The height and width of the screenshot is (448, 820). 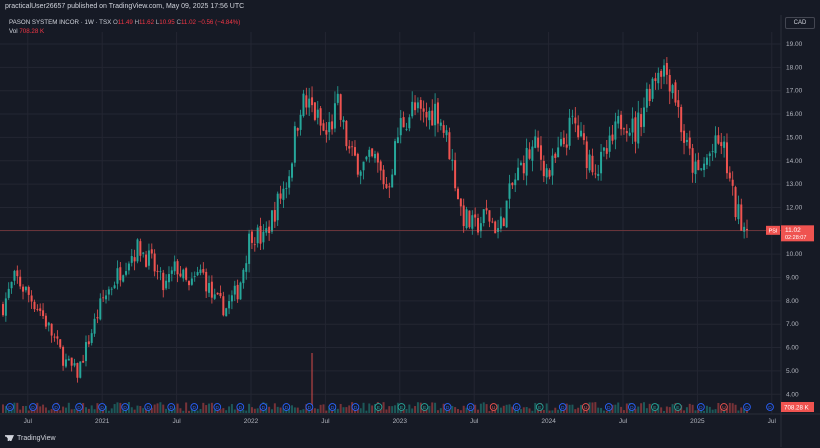 What do you see at coordinates (792, 394) in the screenshot?
I see `y-tick-label: 4.00` at bounding box center [792, 394].